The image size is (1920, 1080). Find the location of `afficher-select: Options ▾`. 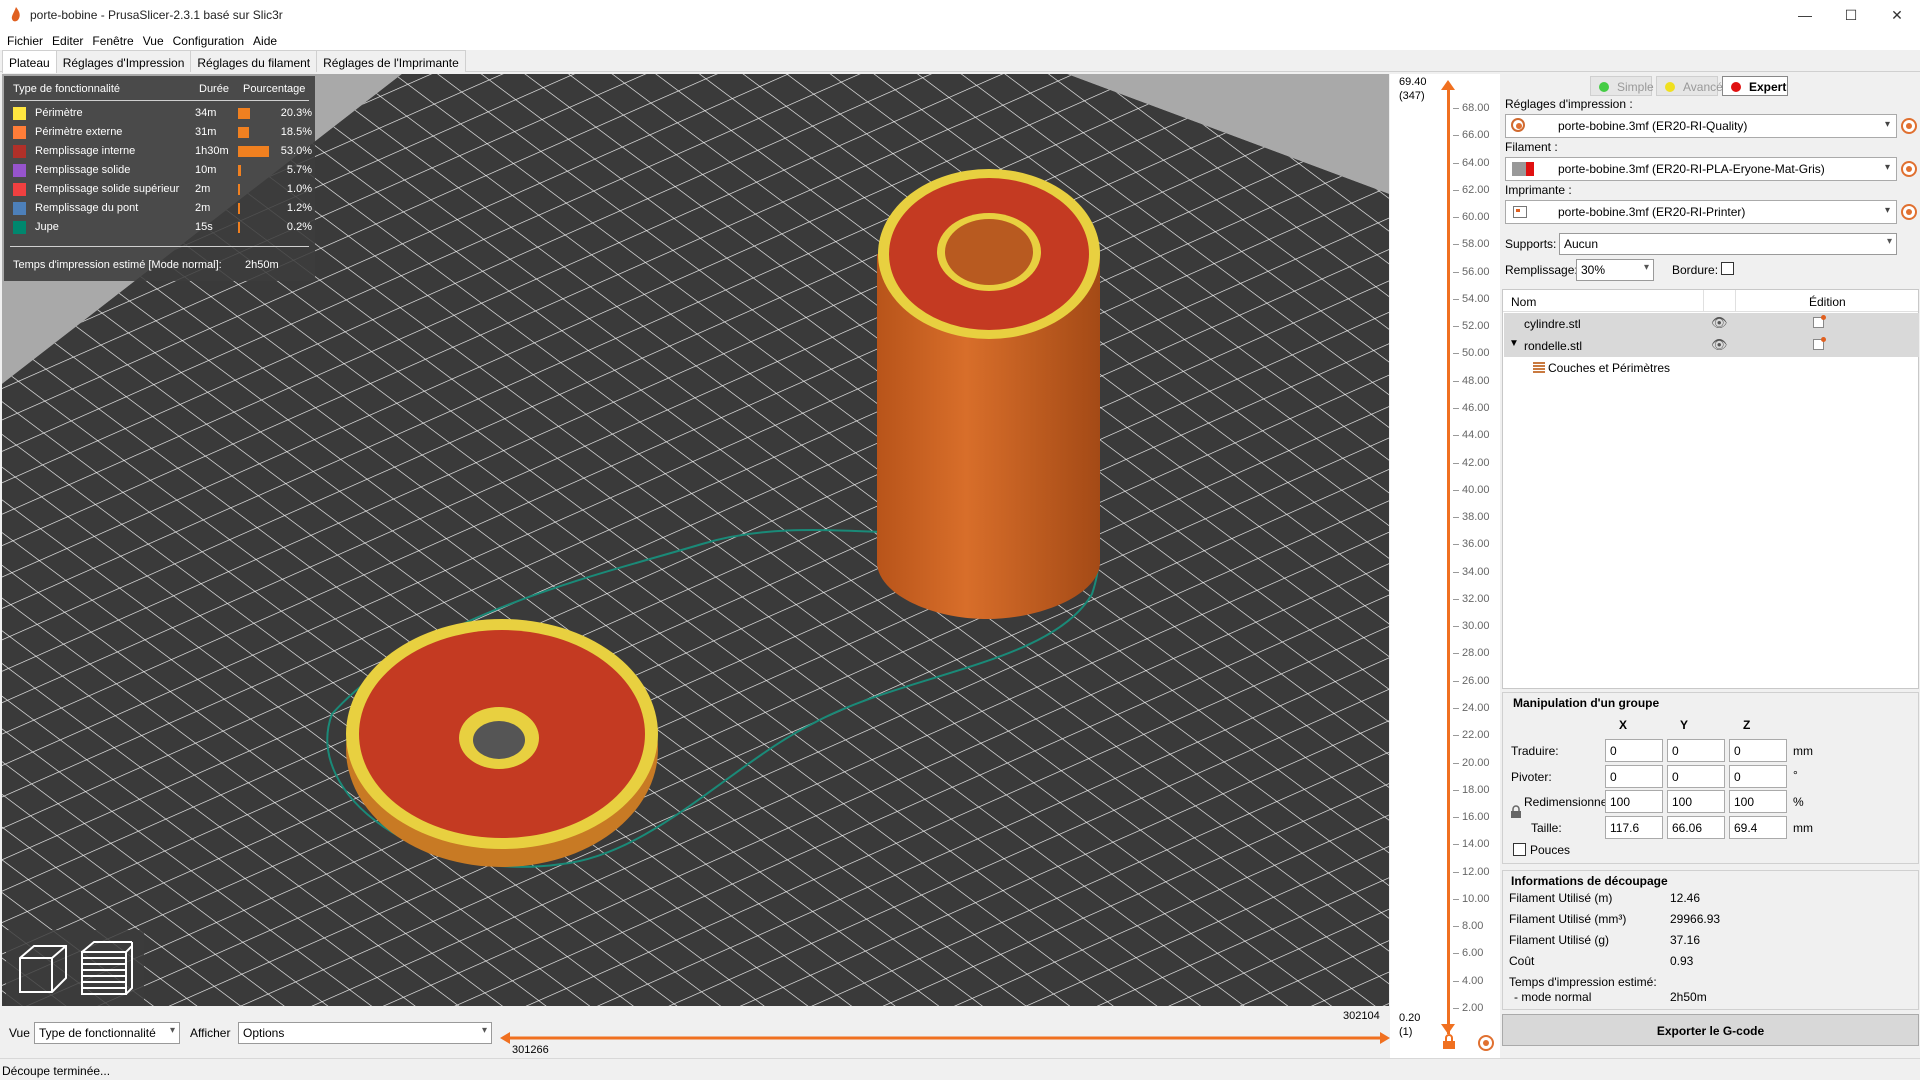

afficher-select: Options ▾ is located at coordinates (365, 1033).